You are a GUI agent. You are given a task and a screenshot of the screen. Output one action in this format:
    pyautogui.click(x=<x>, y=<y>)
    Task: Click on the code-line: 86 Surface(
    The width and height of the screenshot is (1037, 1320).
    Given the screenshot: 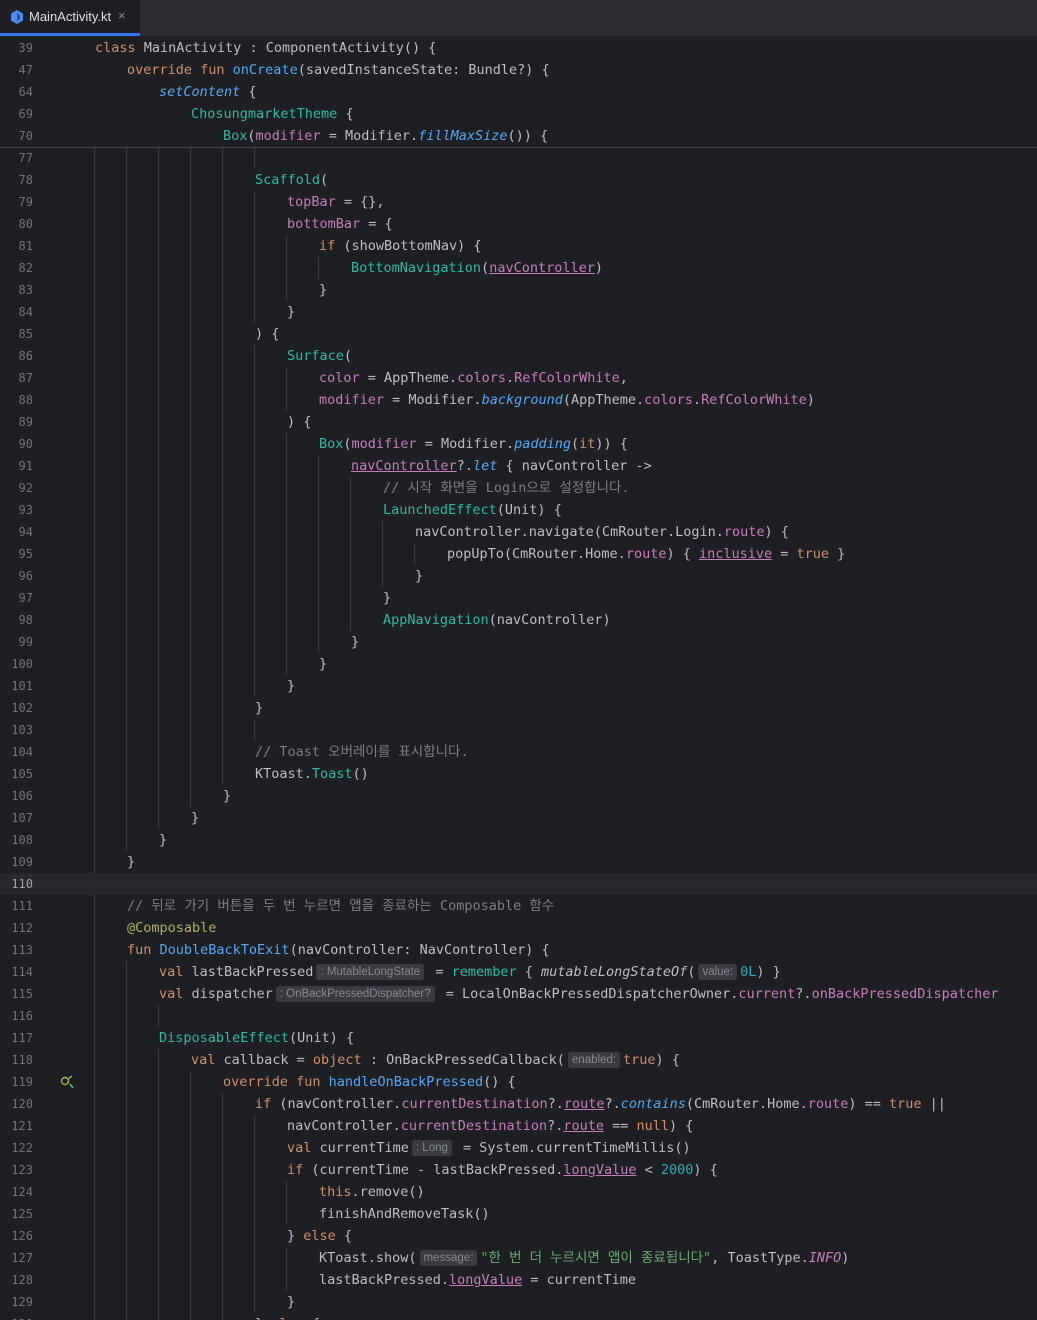 What is the action you would take?
    pyautogui.click(x=518, y=356)
    